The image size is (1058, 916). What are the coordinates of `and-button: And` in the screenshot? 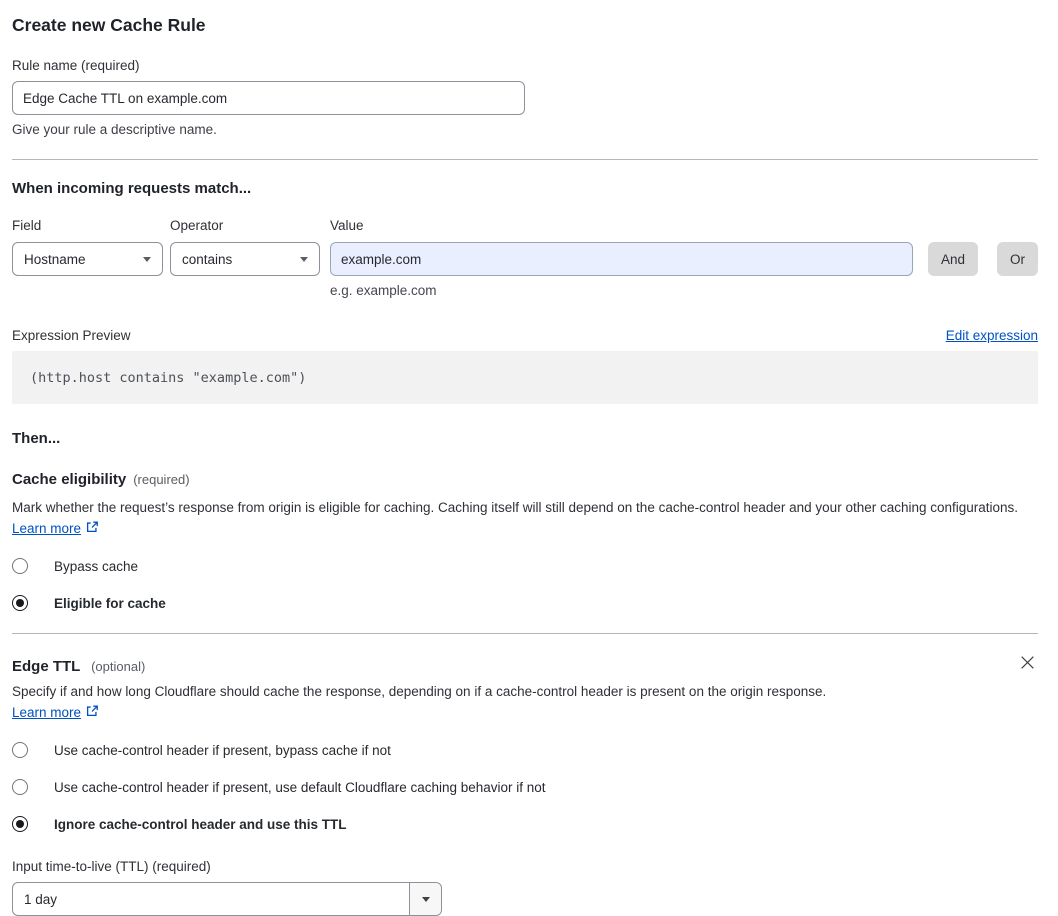 It's located at (952, 259).